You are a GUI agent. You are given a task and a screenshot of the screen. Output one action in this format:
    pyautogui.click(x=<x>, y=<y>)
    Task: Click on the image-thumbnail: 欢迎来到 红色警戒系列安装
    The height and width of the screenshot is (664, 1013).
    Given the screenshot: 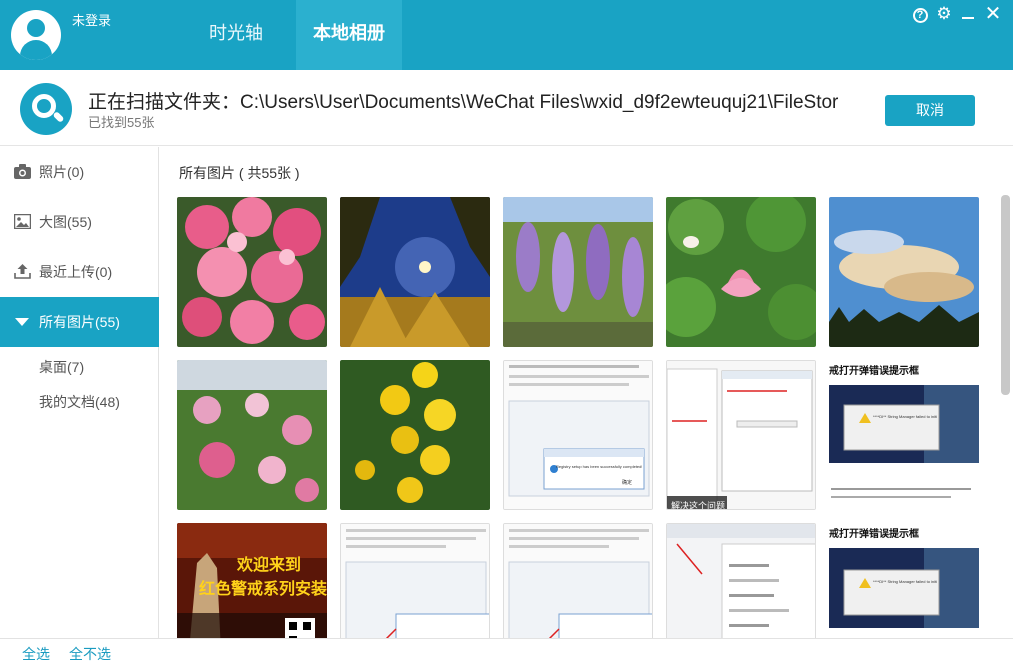 What is the action you would take?
    pyautogui.click(x=252, y=580)
    